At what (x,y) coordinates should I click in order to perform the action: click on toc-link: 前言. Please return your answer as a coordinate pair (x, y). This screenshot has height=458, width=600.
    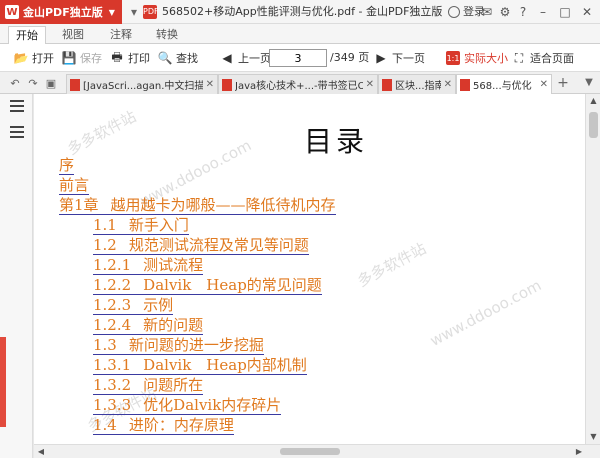
    Looking at the image, I should click on (74, 185).